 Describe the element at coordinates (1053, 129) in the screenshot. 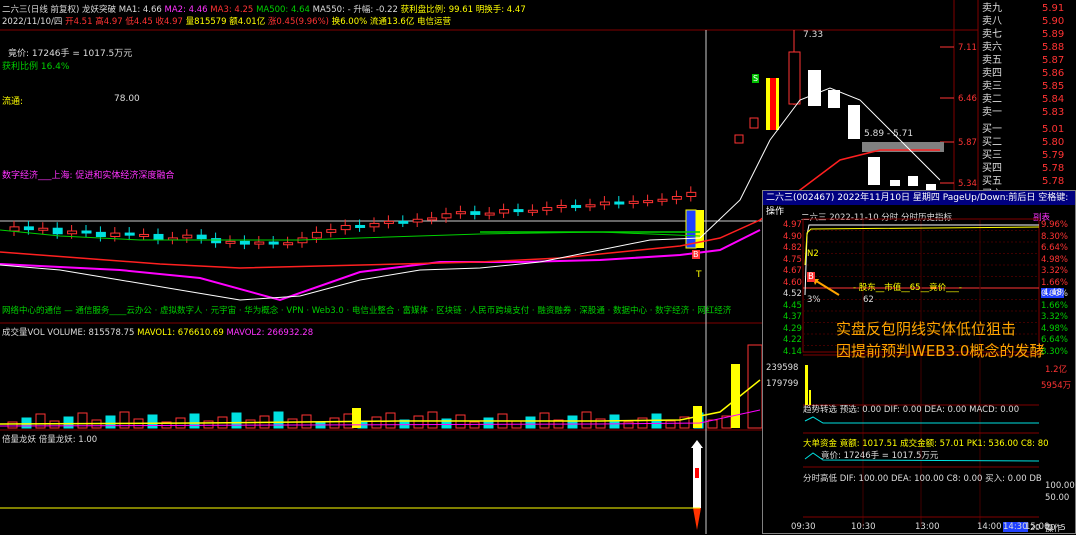

I see `orderbook-price: 5.01` at that location.